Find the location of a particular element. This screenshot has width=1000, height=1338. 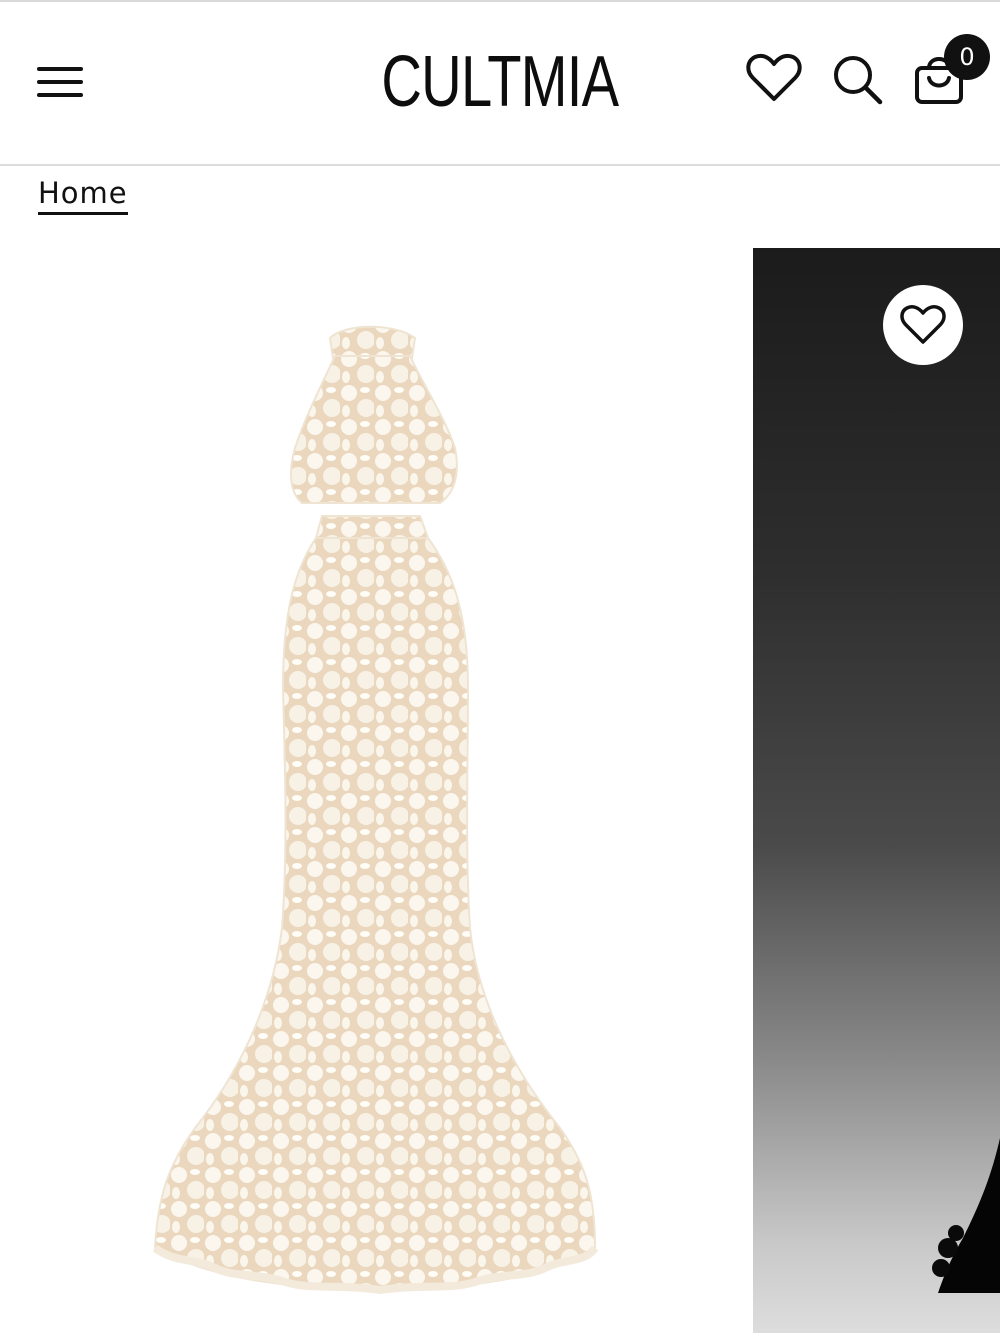

breadcrumb: Home is located at coordinates (83, 195).